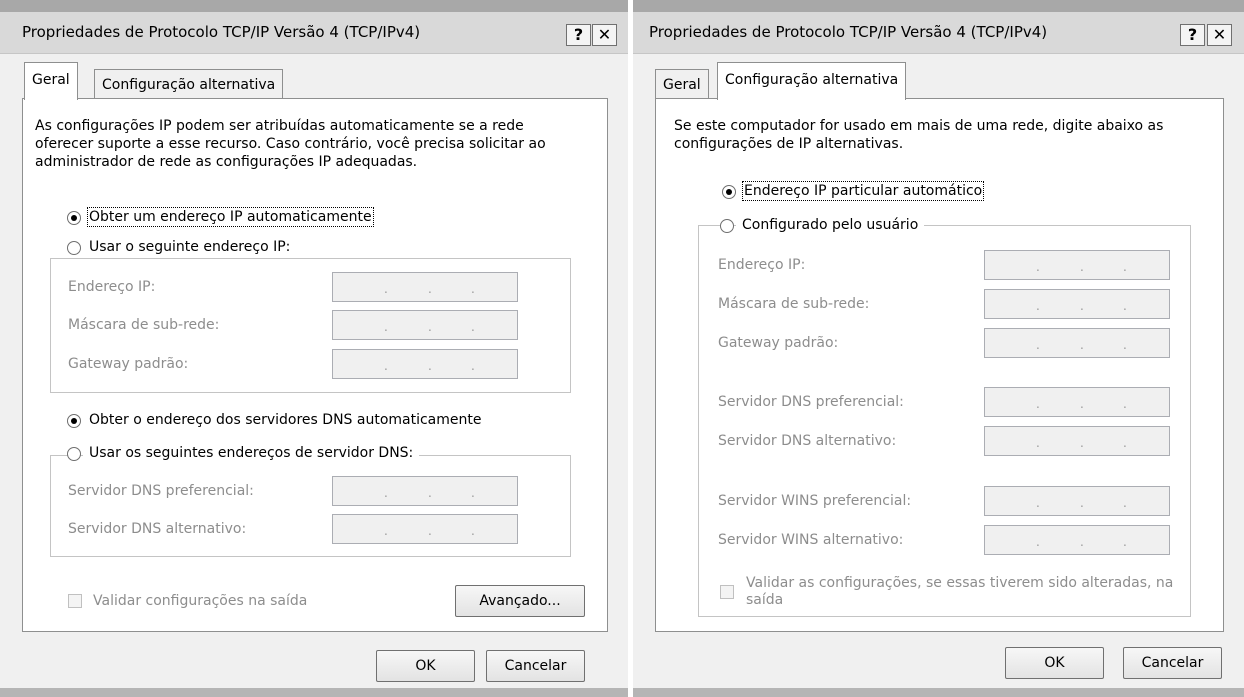 Image resolution: width=1244 pixels, height=697 pixels. What do you see at coordinates (230, 217) in the screenshot?
I see `radio-obtain-ip-label: Obter um endereço IP automaticamente` at bounding box center [230, 217].